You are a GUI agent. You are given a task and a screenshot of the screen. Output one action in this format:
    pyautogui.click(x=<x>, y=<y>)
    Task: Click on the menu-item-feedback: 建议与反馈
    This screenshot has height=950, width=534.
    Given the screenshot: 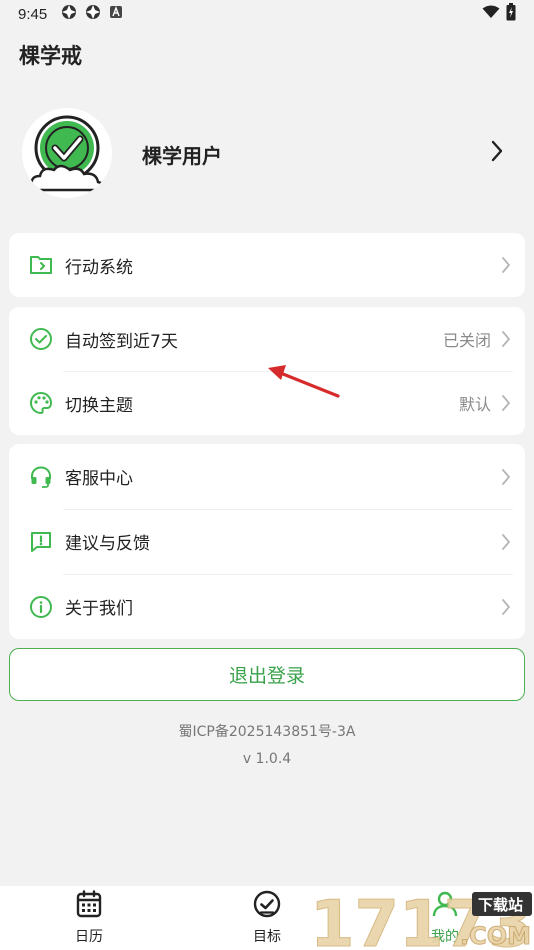 What is the action you would take?
    pyautogui.click(x=267, y=541)
    